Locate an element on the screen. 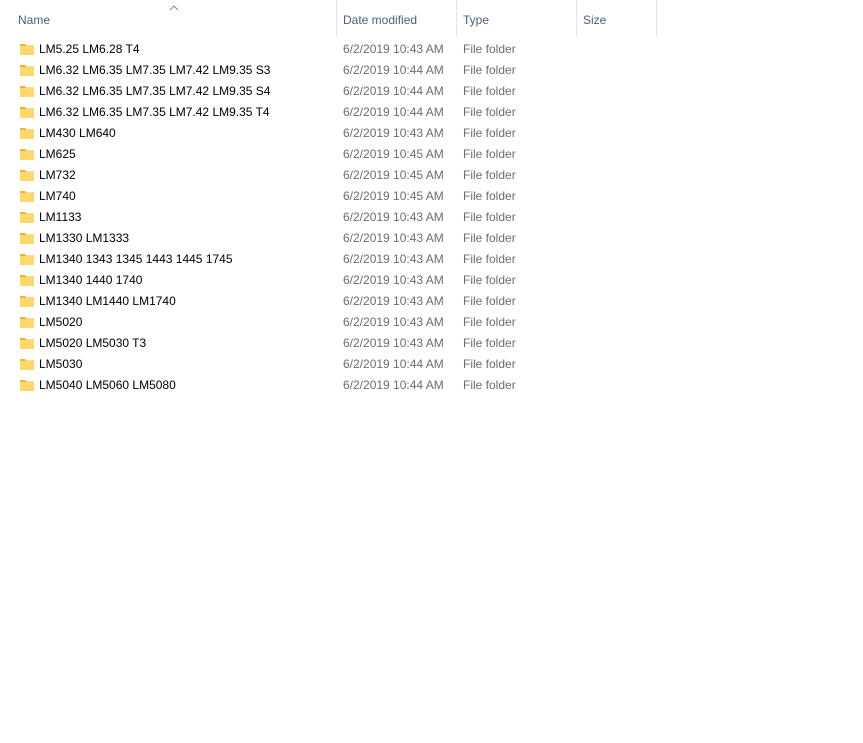 The image size is (863, 743). file-name: LM1340 LM1440 LM1740 is located at coordinates (107, 301).